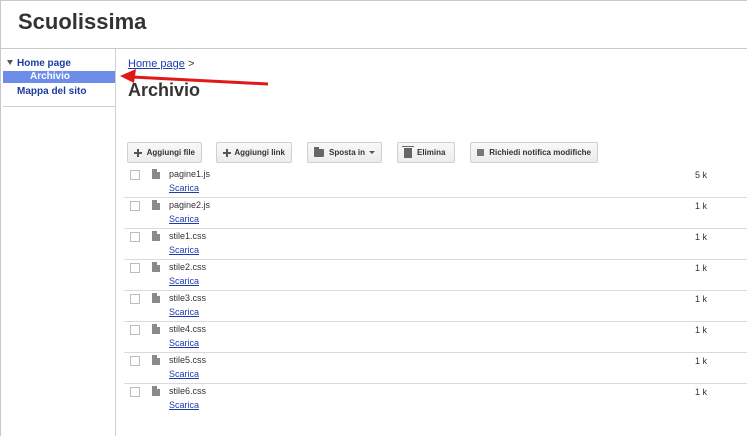 This screenshot has height=436, width=747. What do you see at coordinates (189, 205) in the screenshot?
I see `file-name: pagine2.js` at bounding box center [189, 205].